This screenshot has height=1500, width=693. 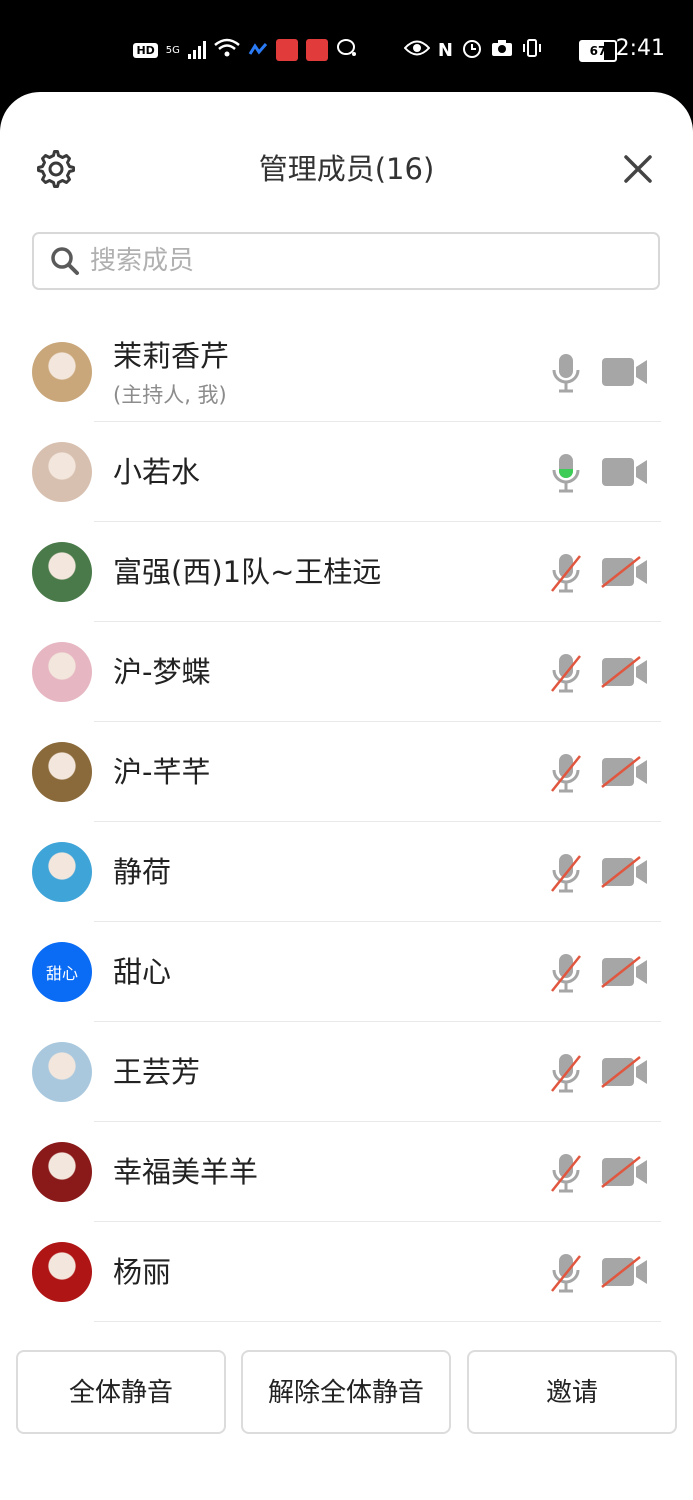 What do you see at coordinates (142, 872) in the screenshot?
I see `member-name: 静荷` at bounding box center [142, 872].